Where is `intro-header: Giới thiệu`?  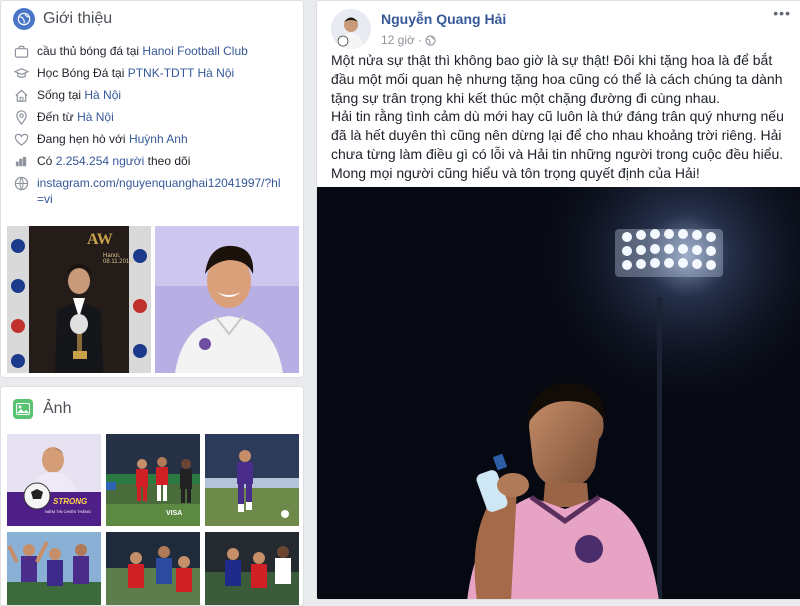
intro-header: Giới thiệu is located at coordinates (152, 19).